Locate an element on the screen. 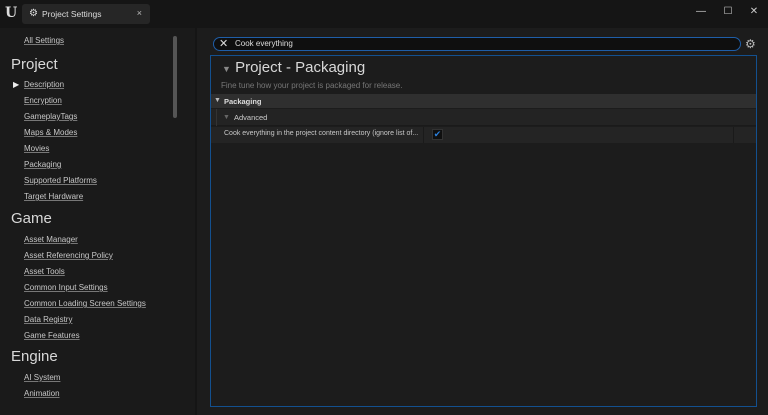 The height and width of the screenshot is (415, 768). category-packaging: ▼ Packaging is located at coordinates (483, 101).